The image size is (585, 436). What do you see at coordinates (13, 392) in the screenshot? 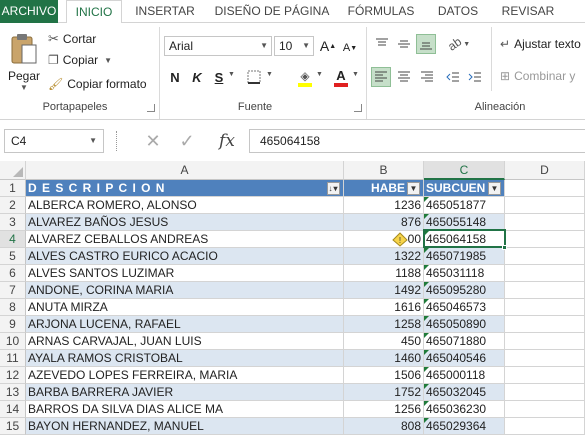
I see `row-header: 13` at bounding box center [13, 392].